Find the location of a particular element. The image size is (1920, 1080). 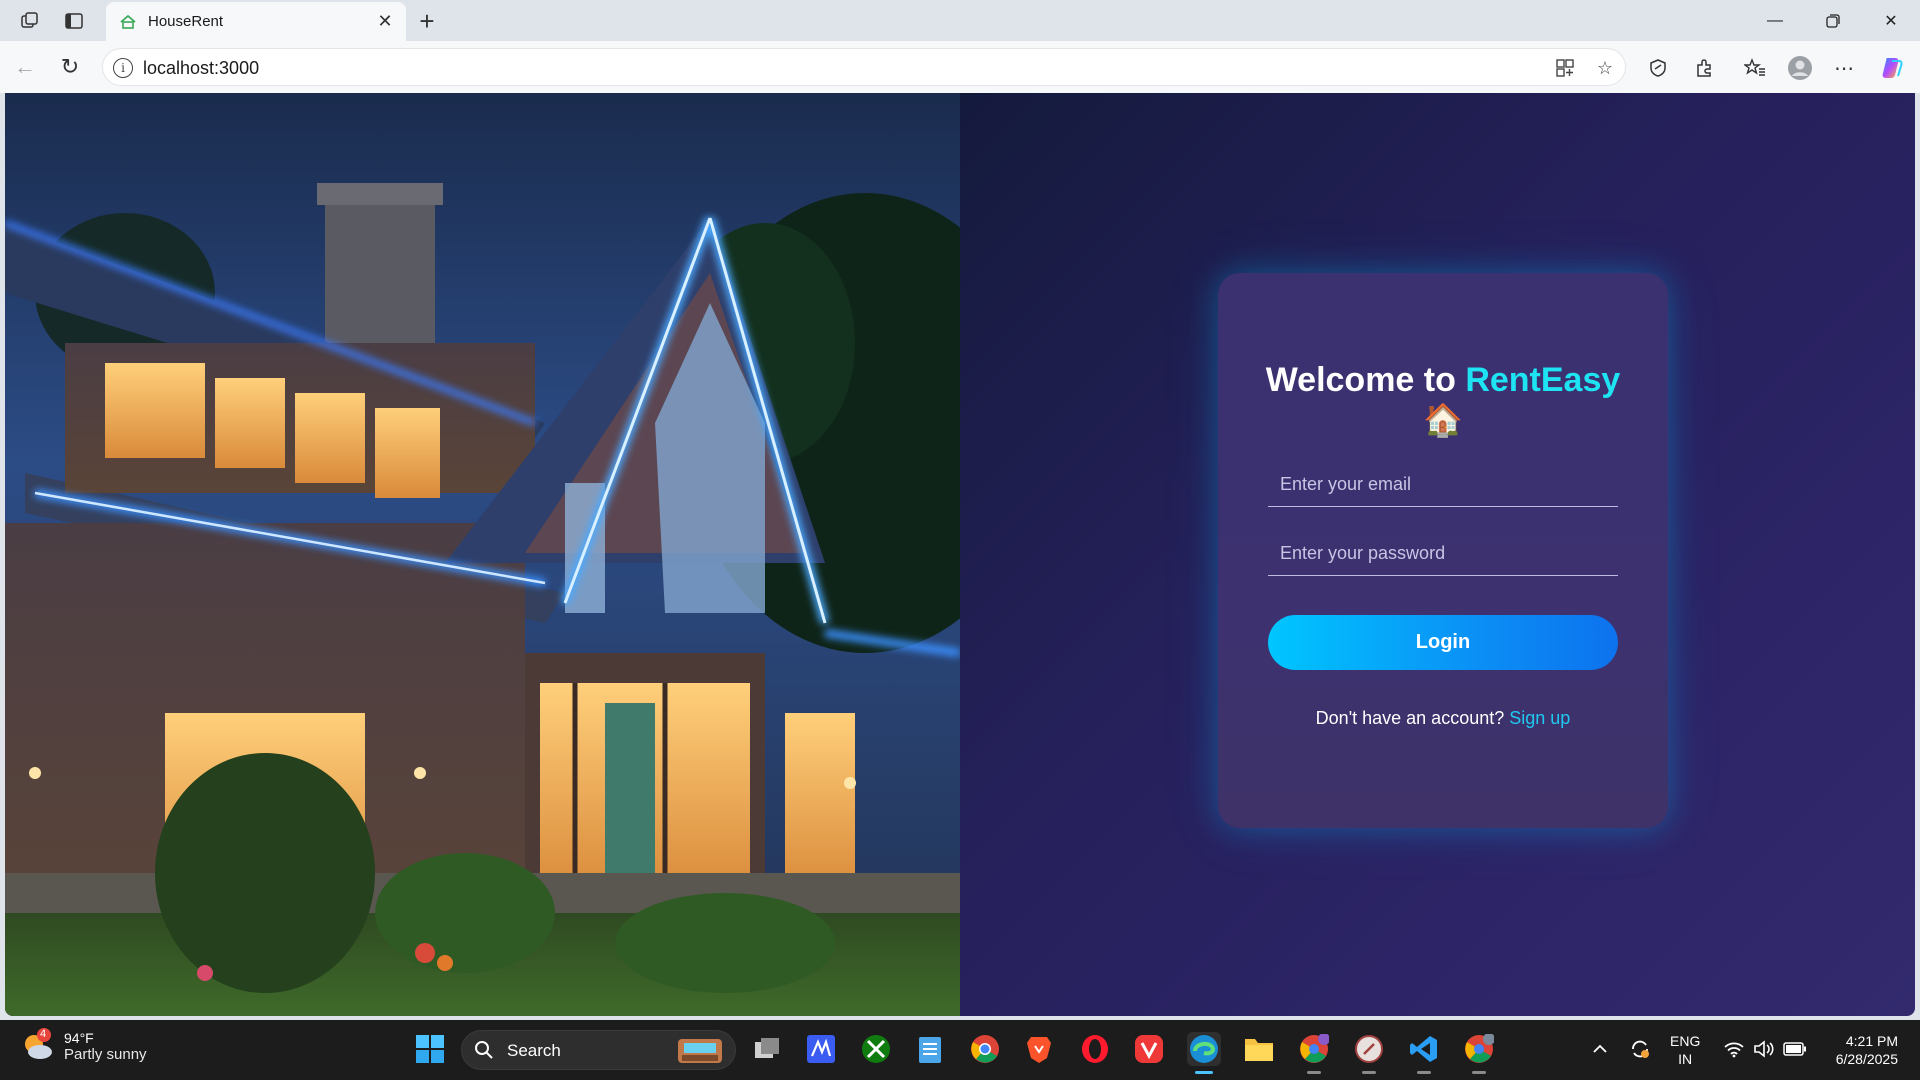

address-bar: i localhost:3000 ☆ is located at coordinates (864, 67).